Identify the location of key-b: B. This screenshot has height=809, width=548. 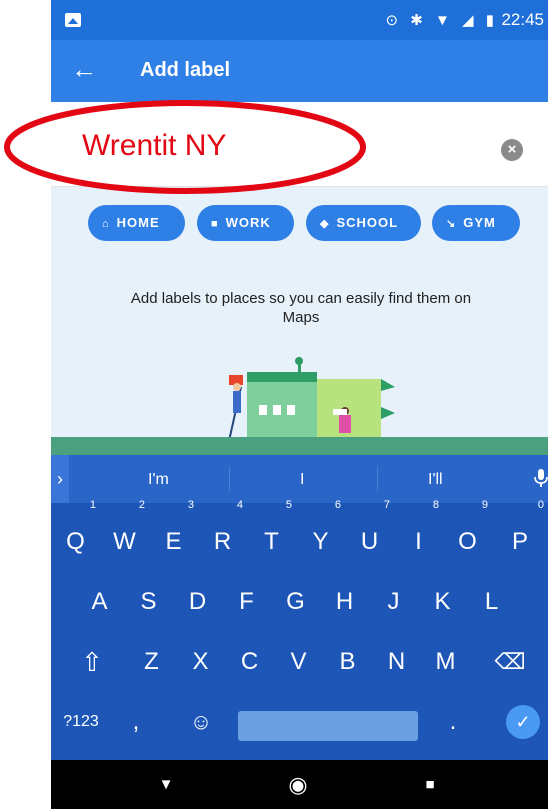
(347, 662).